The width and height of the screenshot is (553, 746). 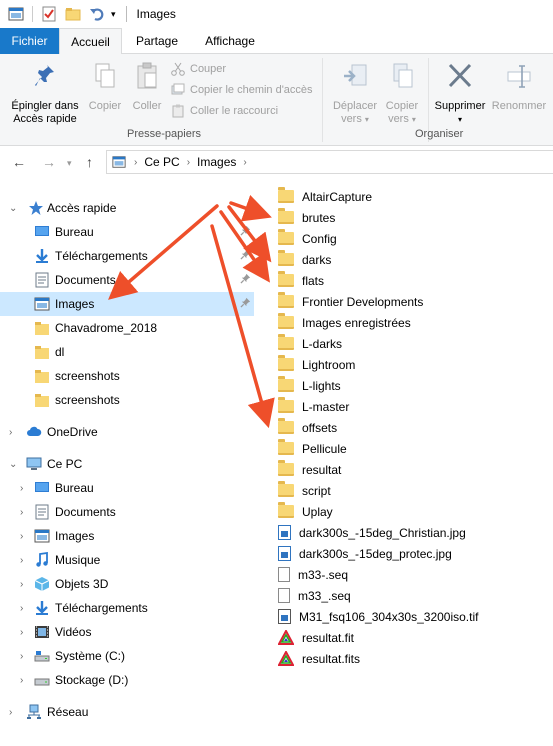 What do you see at coordinates (309, 574) in the screenshot?
I see `file-item: m33-.seq` at bounding box center [309, 574].